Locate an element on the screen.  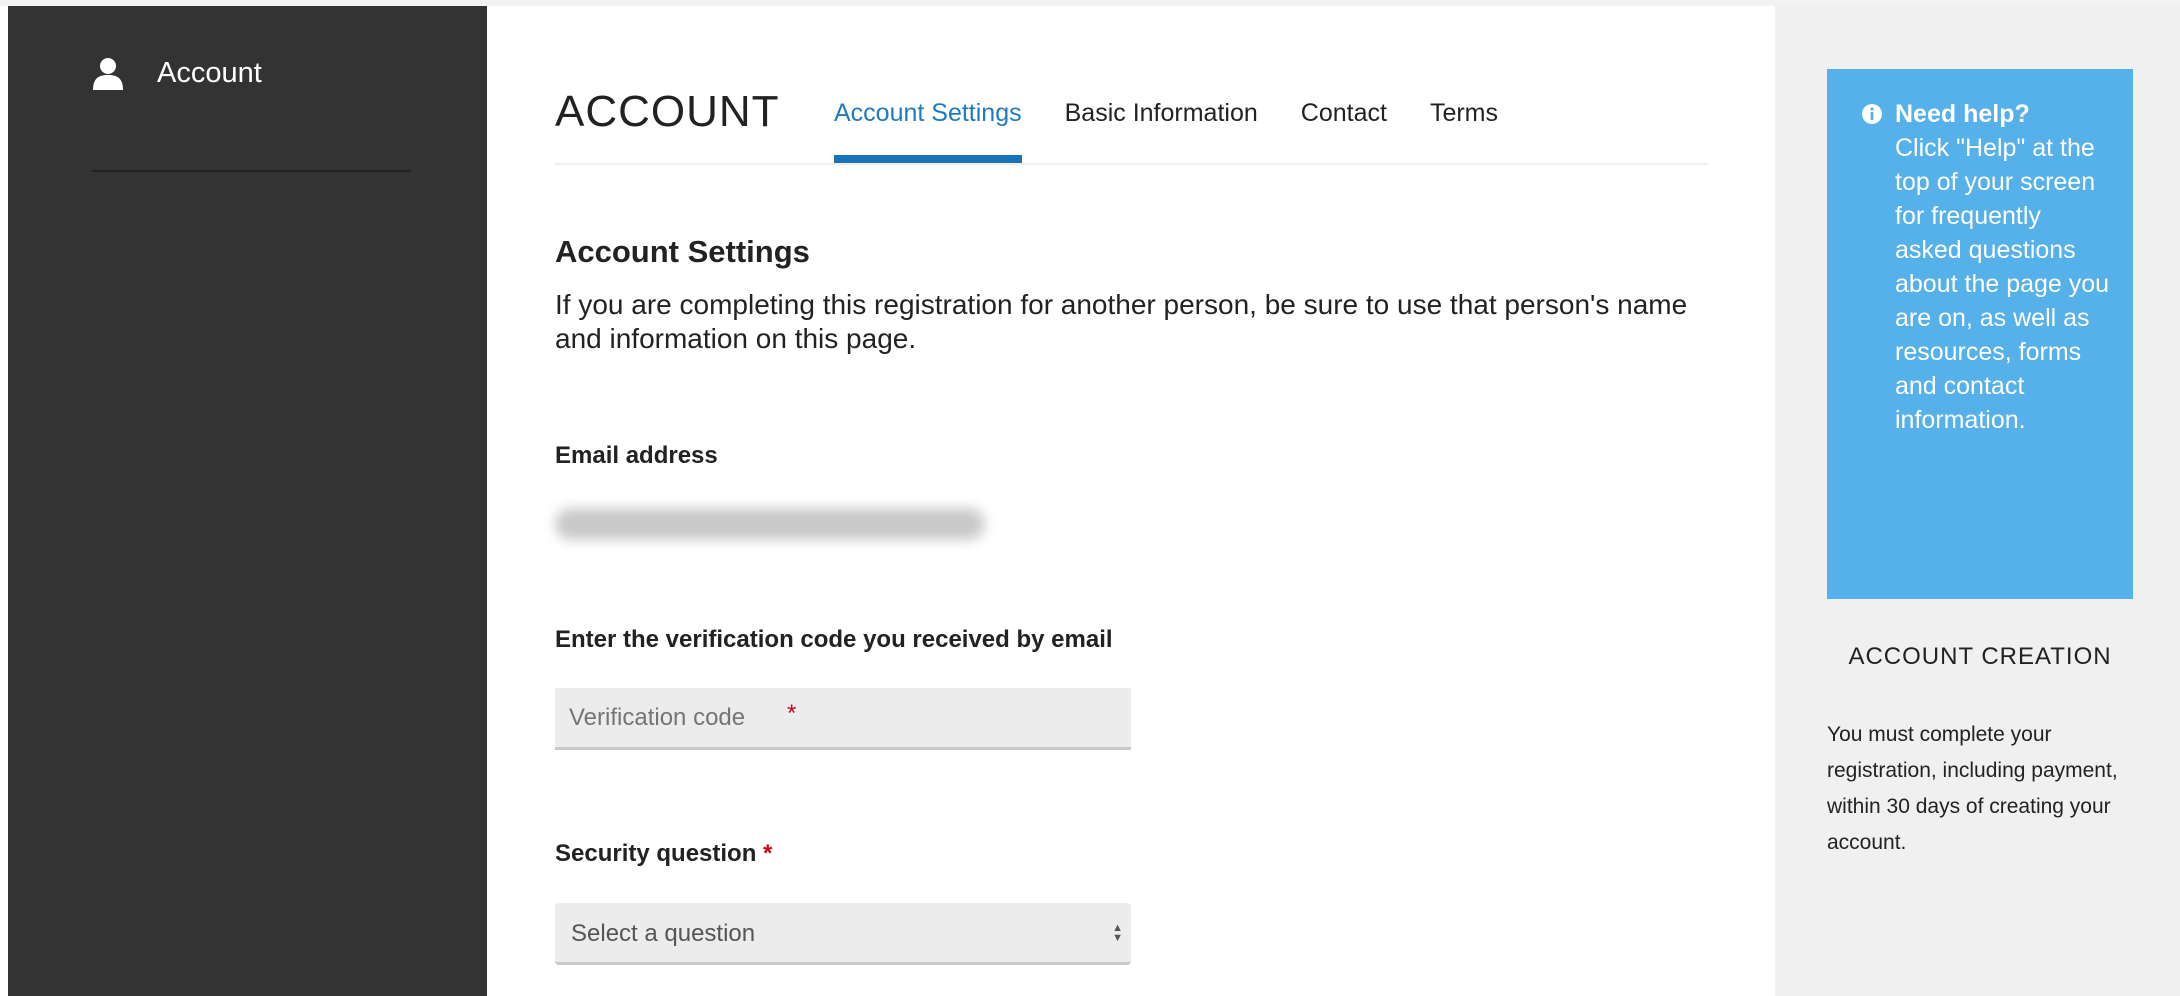
email-value-redacted is located at coordinates (770, 524).